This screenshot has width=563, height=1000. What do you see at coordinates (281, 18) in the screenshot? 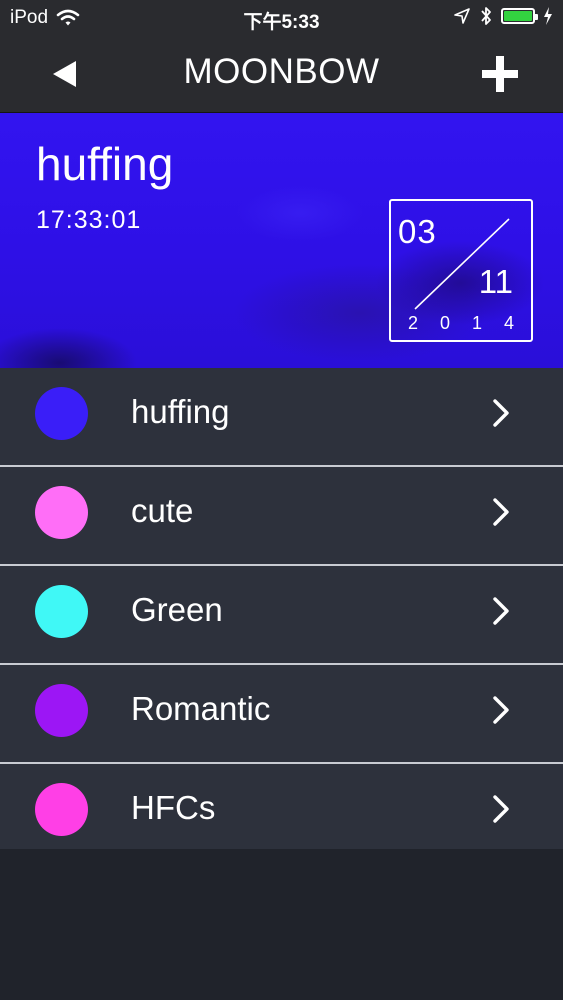
I see `status-bar: iPod 下午5:33` at bounding box center [281, 18].